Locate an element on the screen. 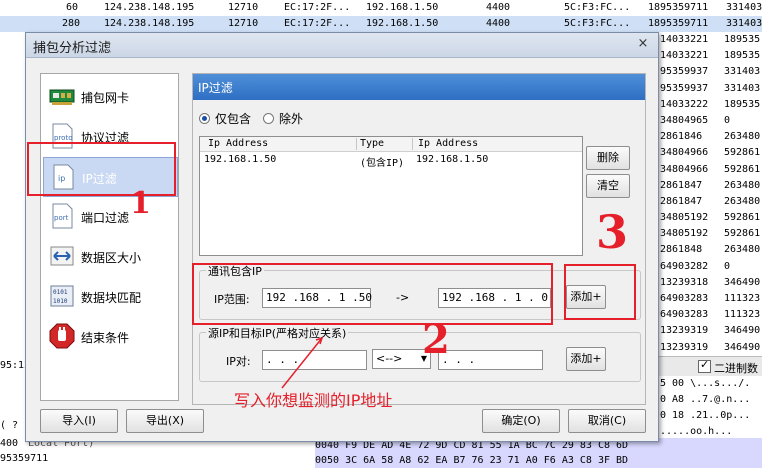 This screenshot has width=762, height=472. group-title: 通讯包含IP is located at coordinates (235, 271).